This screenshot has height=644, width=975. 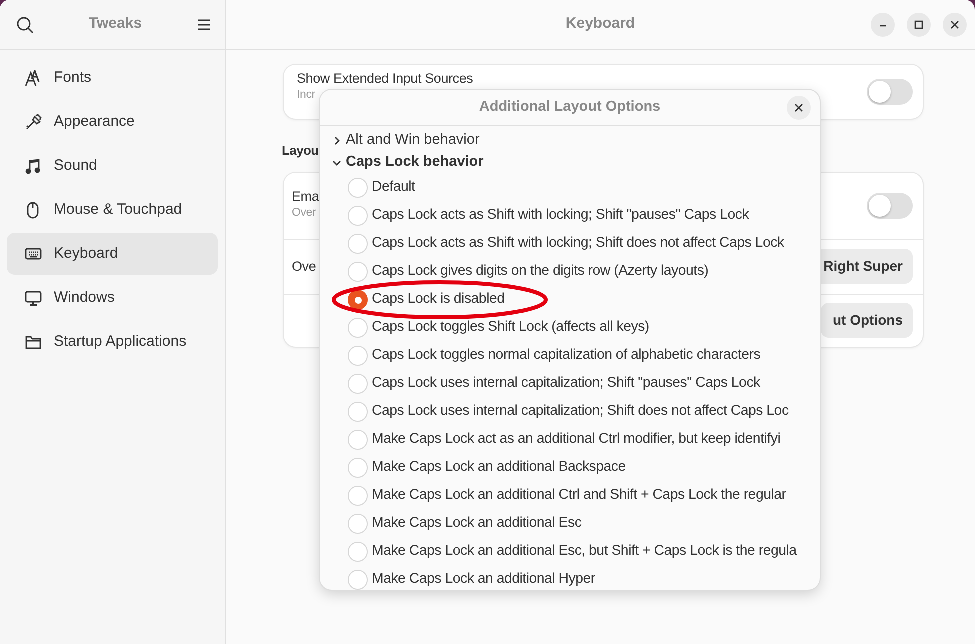 What do you see at coordinates (867, 320) in the screenshot?
I see `setting-button: ut Options` at bounding box center [867, 320].